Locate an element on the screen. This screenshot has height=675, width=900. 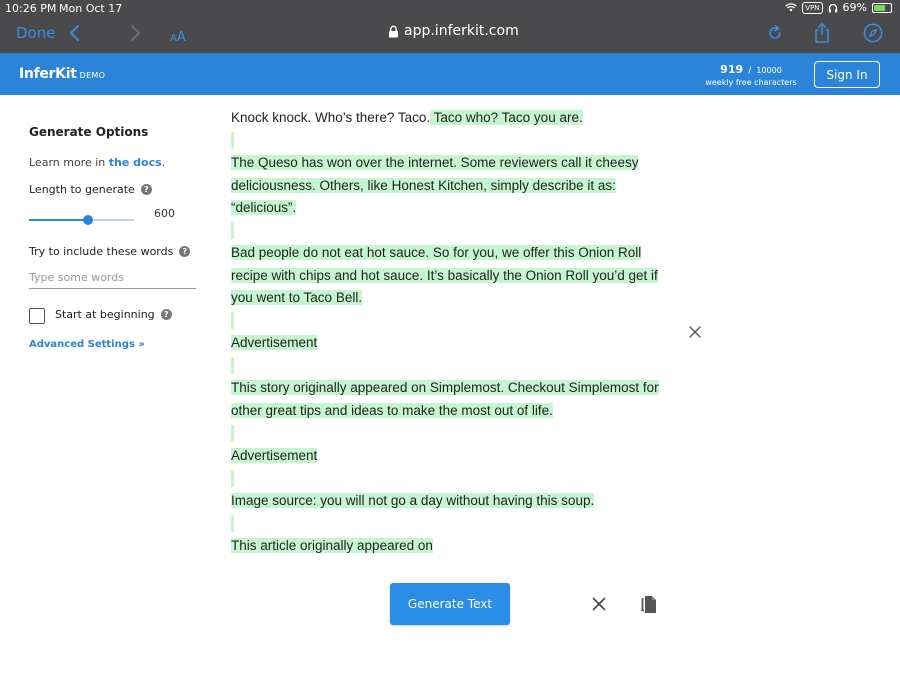
battery-level is located at coordinates (880, 7).